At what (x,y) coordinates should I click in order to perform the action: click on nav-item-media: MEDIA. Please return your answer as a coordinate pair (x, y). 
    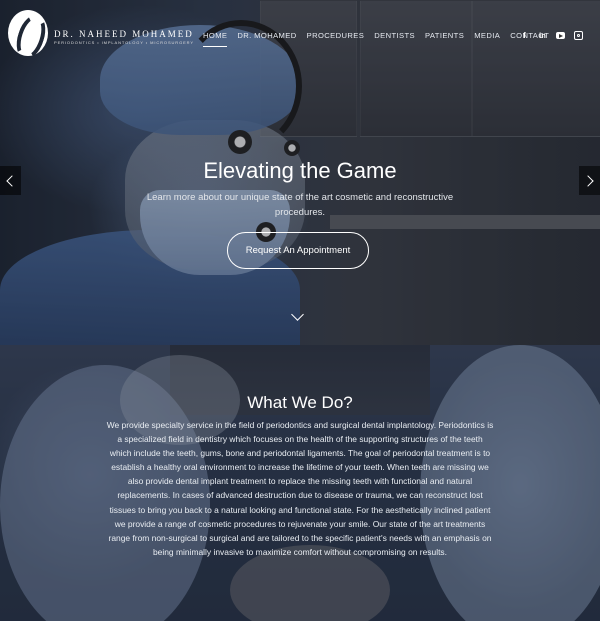
    Looking at the image, I should click on (487, 35).